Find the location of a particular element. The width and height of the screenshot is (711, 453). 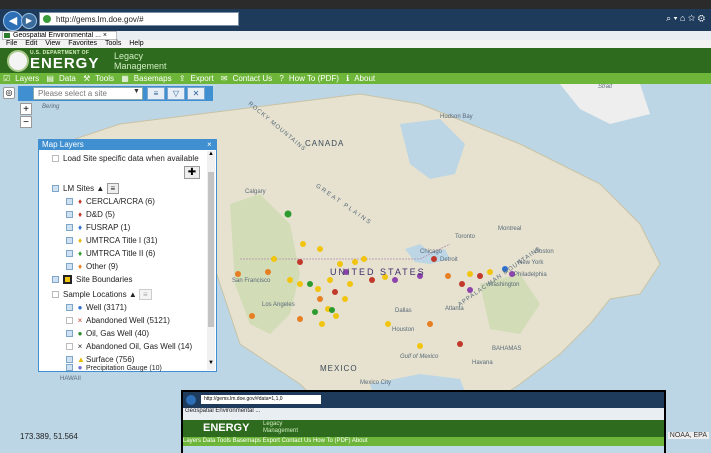

inset-map is located at coordinates (423, 449).